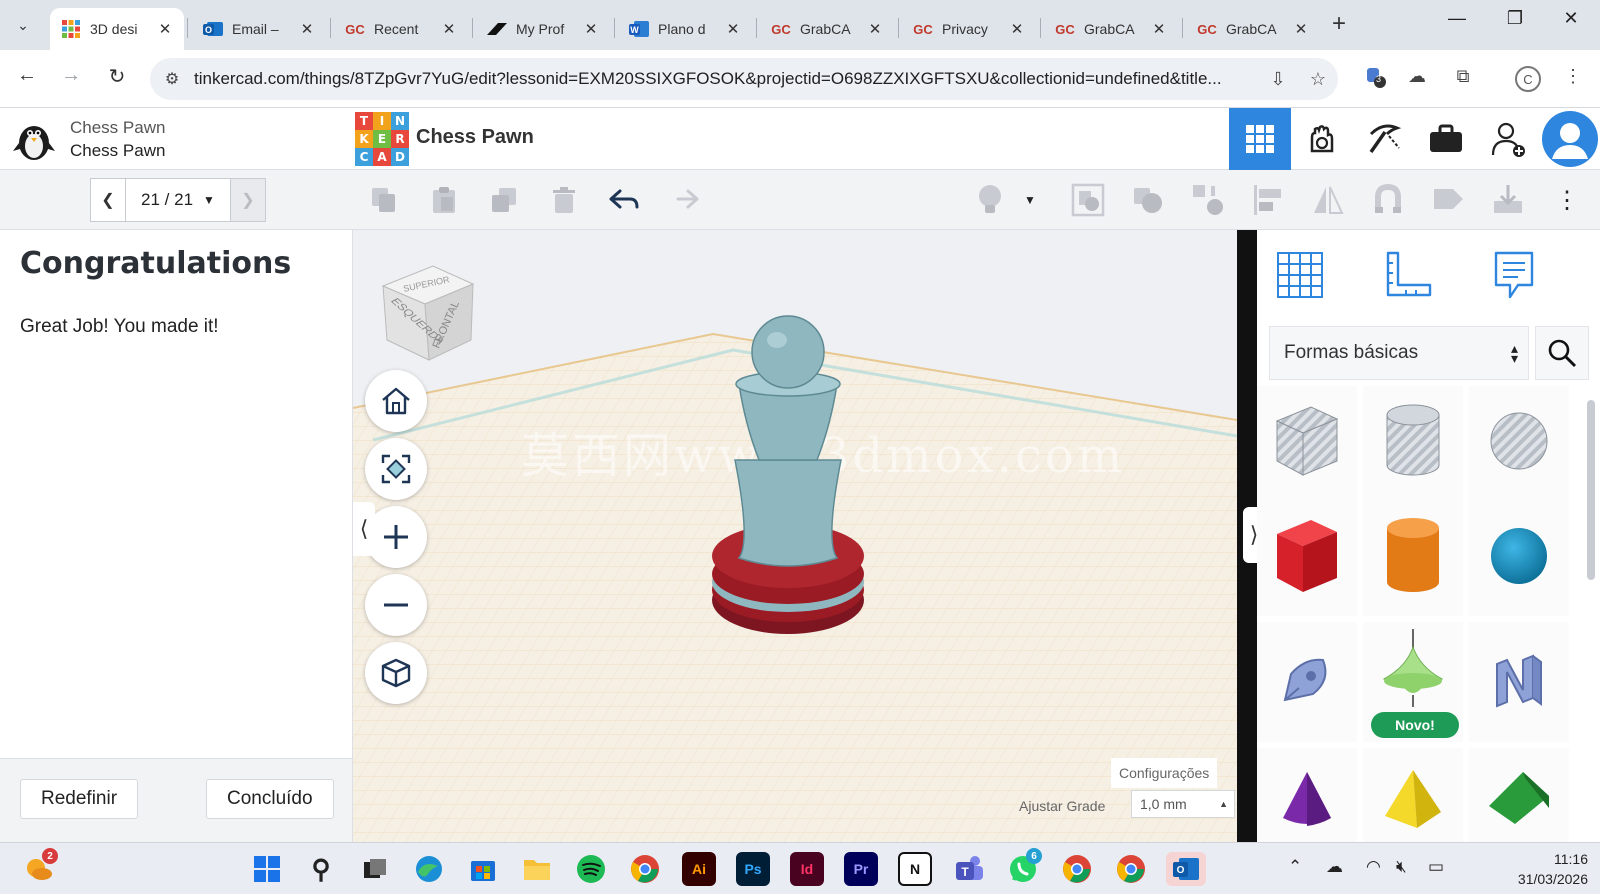 The width and height of the screenshot is (1600, 894). I want to click on more-options-button: ⋮, so click(1567, 200).